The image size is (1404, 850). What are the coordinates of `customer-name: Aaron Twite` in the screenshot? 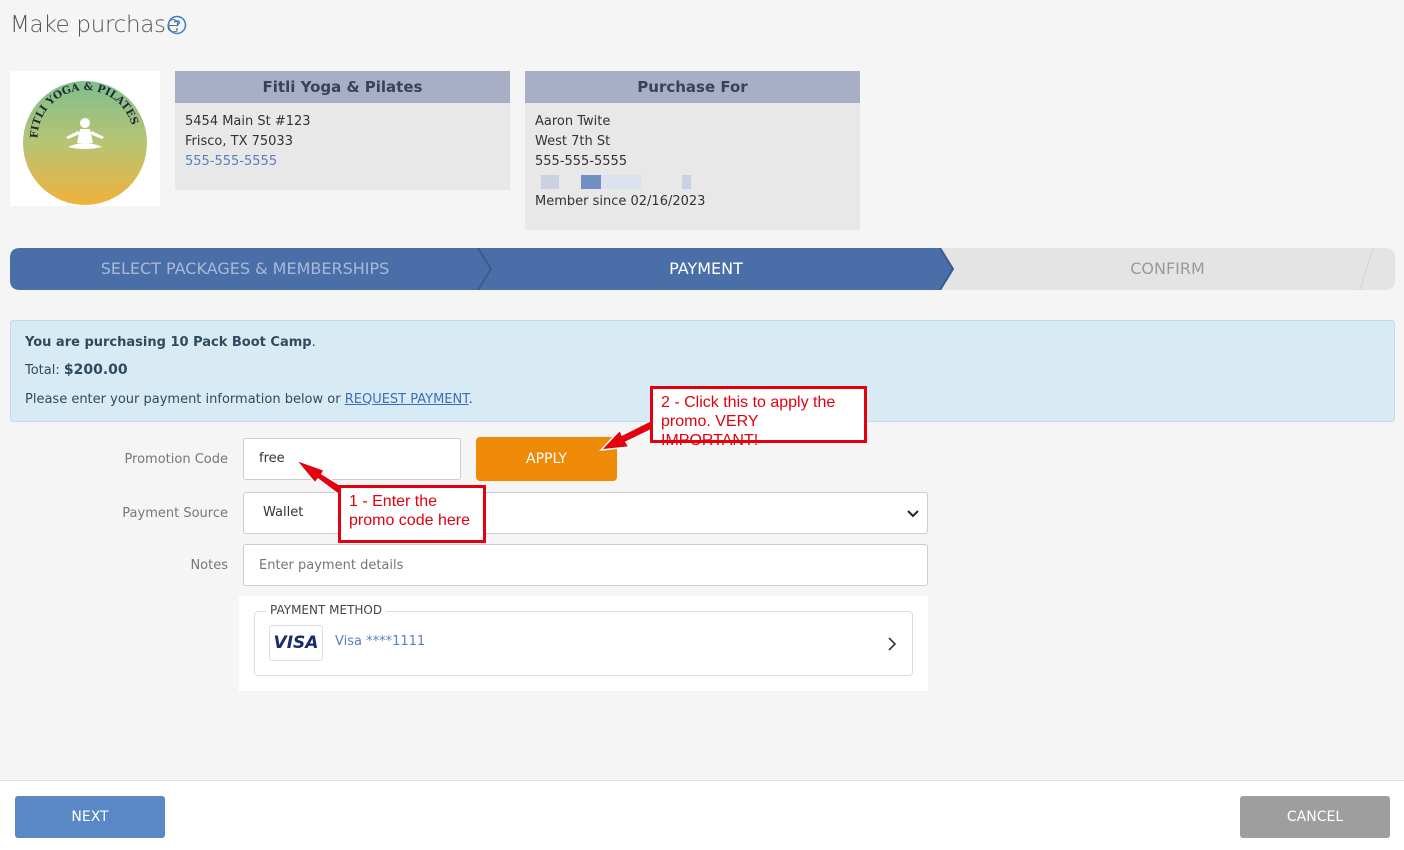 It's located at (573, 121).